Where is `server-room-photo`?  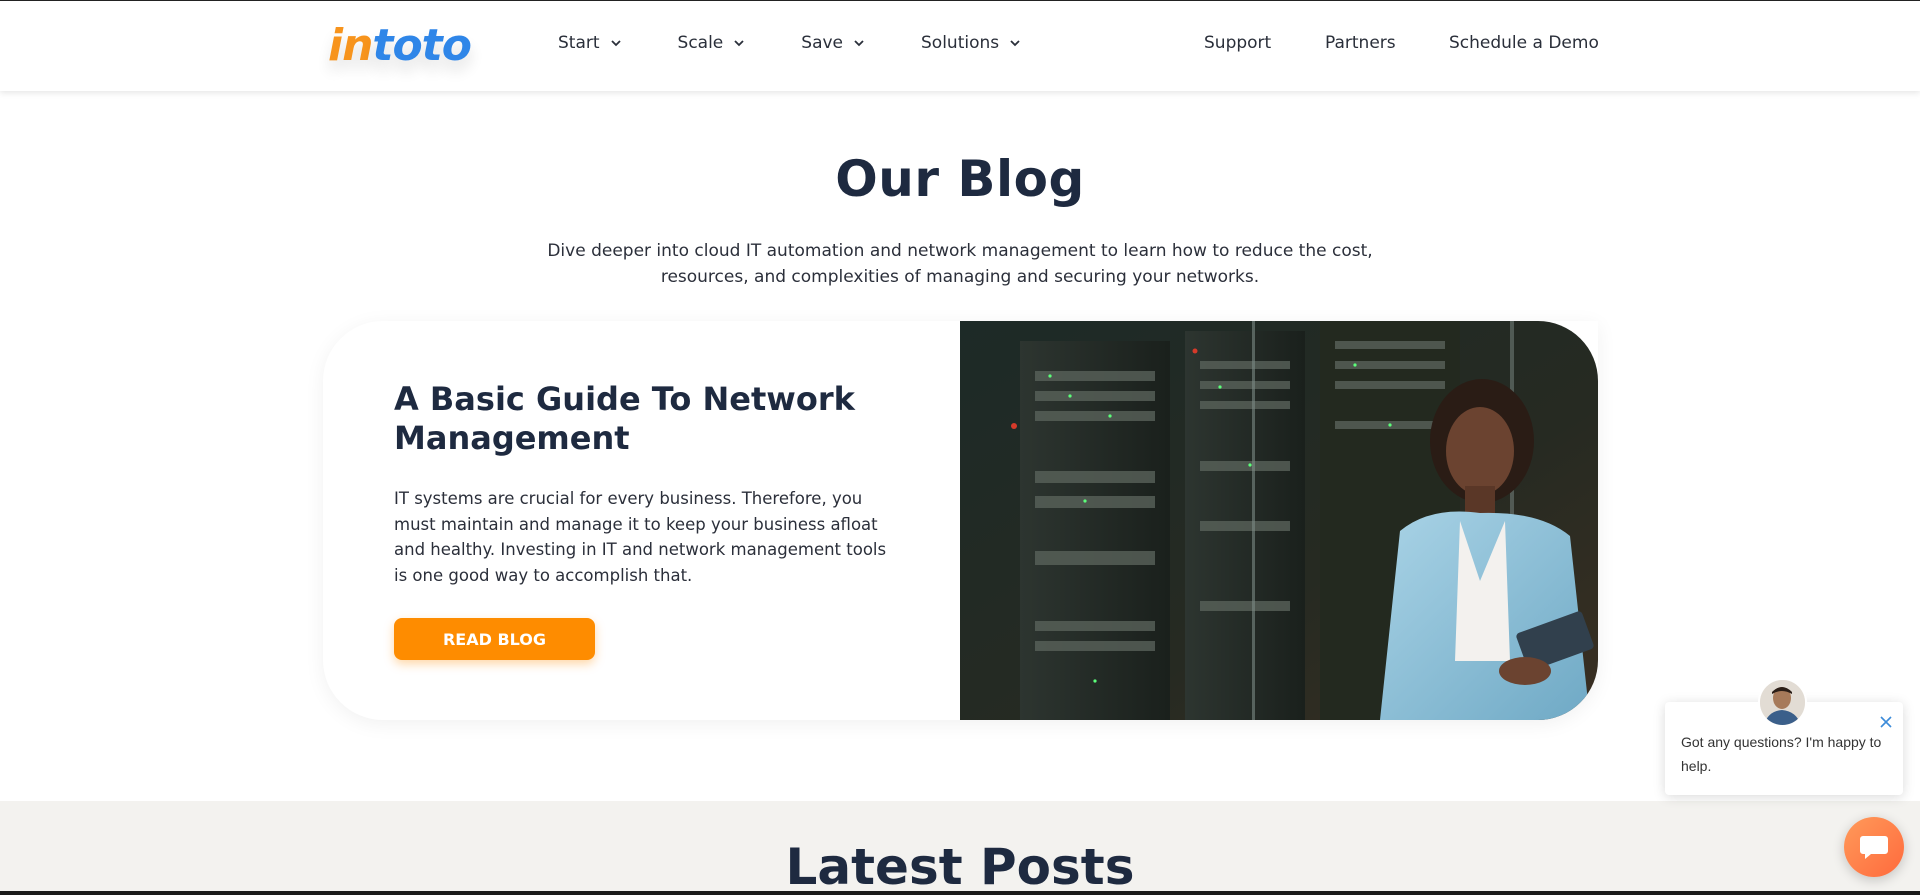
server-room-photo is located at coordinates (1279, 520).